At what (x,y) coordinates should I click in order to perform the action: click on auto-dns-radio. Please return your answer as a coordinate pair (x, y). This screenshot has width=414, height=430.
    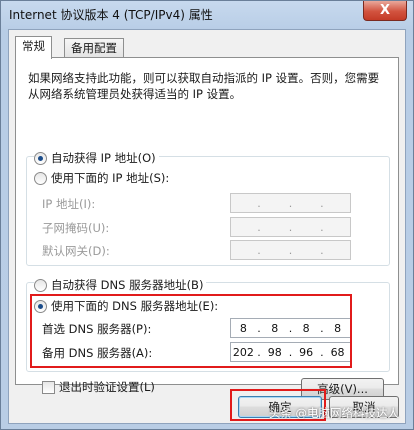
    Looking at the image, I should click on (40, 285).